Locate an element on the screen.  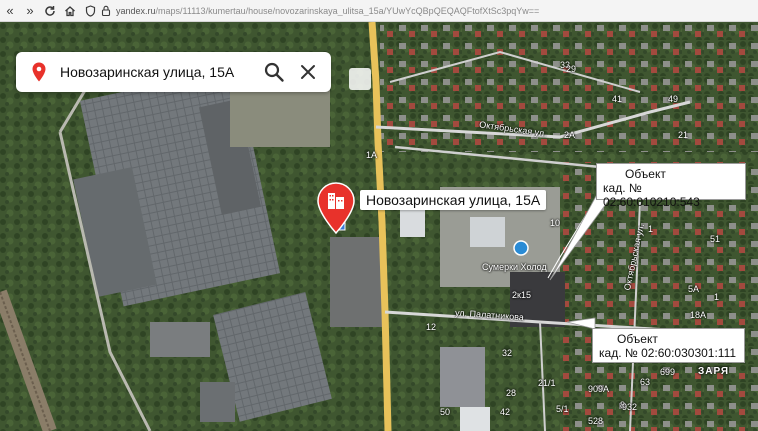
house-number: 699 is located at coordinates (668, 372).